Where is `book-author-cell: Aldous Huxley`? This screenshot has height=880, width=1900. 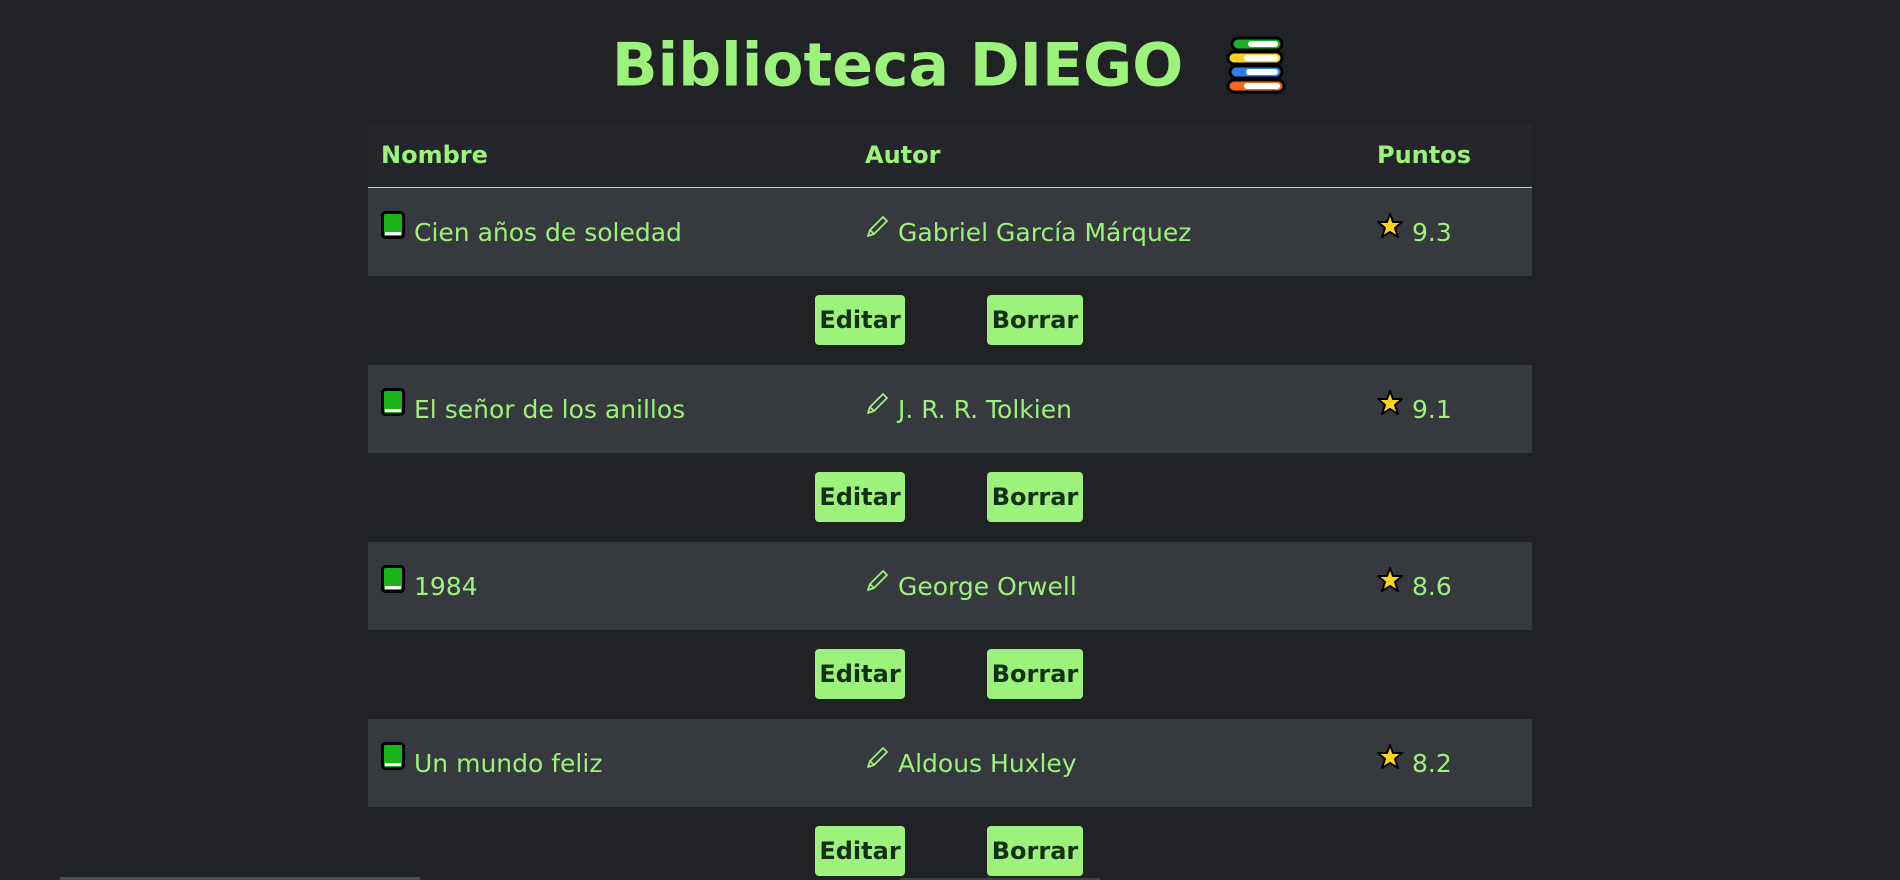 book-author-cell: Aldous Huxley is located at coordinates (971, 763).